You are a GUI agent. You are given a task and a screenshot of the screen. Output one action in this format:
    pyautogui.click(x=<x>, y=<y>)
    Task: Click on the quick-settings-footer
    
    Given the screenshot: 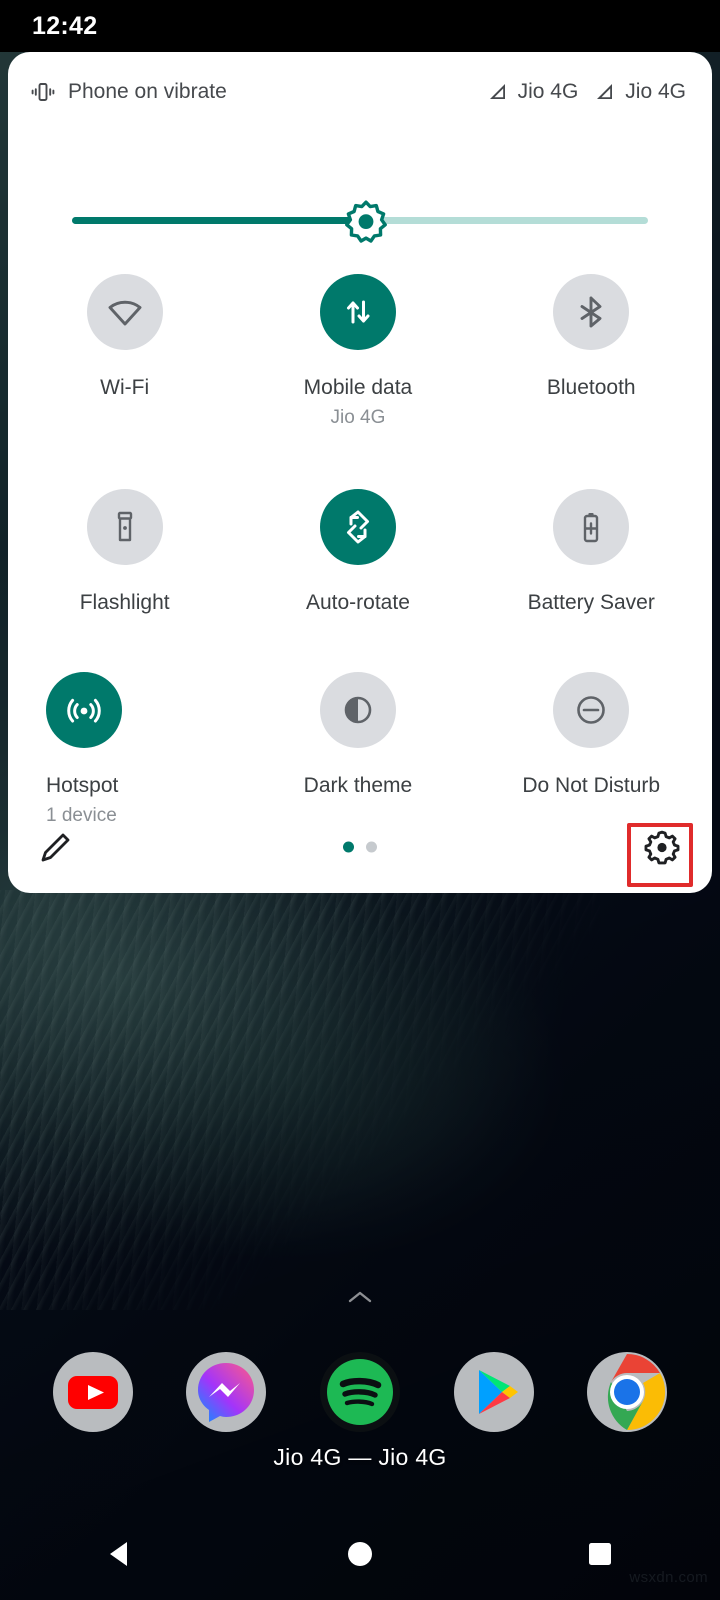 What is the action you would take?
    pyautogui.click(x=360, y=847)
    